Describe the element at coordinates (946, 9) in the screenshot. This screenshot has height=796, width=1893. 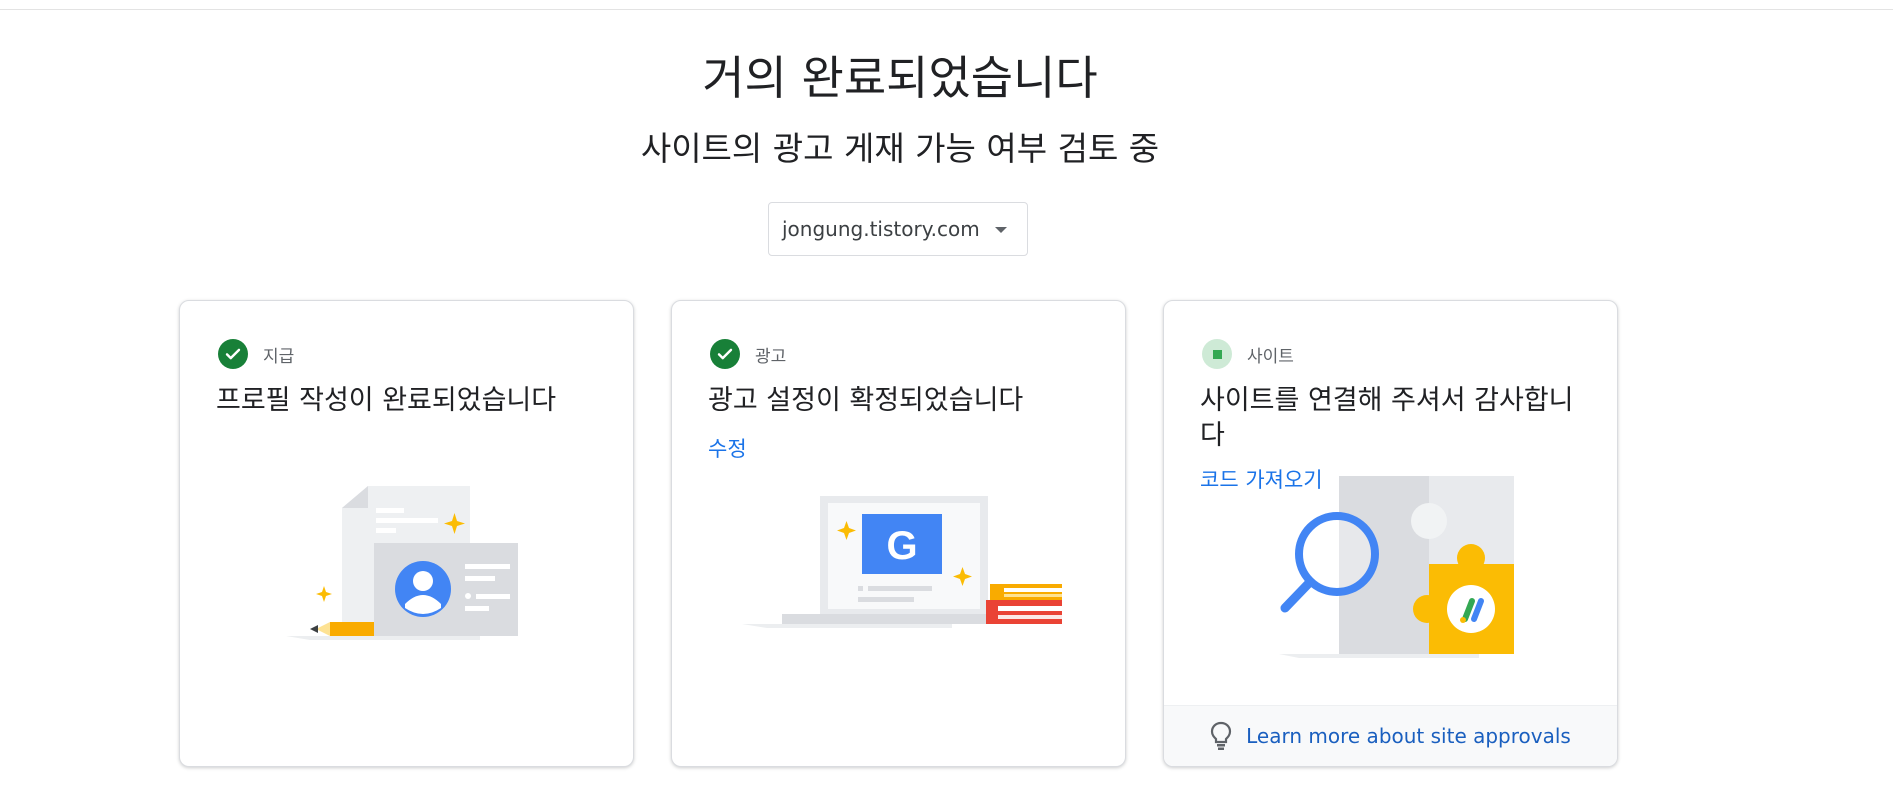
I see `top-divider` at that location.